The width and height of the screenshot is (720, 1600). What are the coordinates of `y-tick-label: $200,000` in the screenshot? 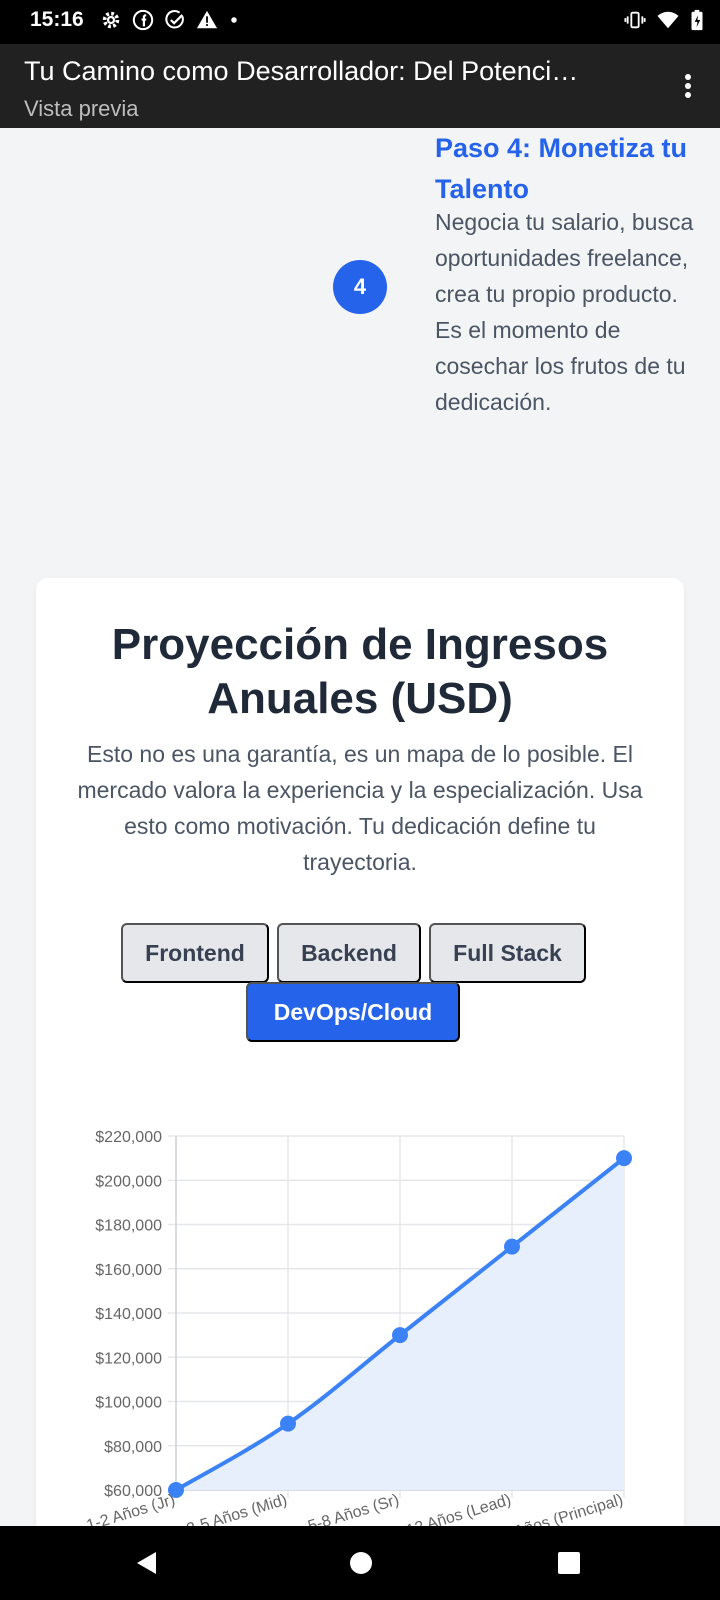 It's located at (128, 1181).